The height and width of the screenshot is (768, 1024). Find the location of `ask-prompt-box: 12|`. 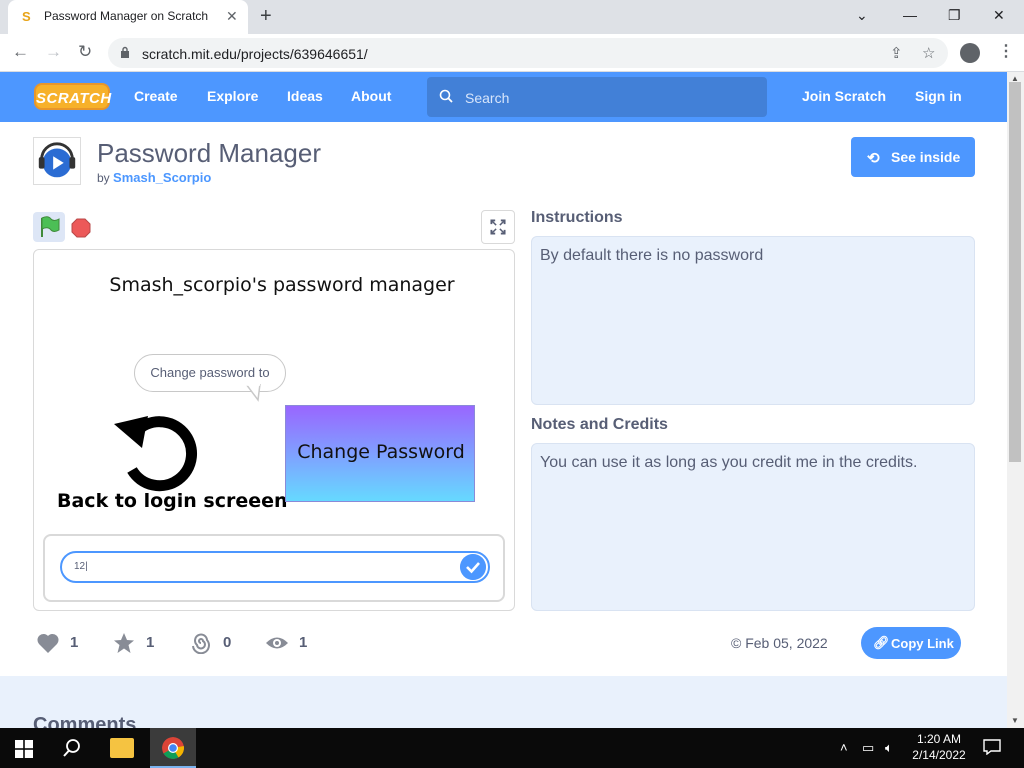

ask-prompt-box: 12| is located at coordinates (274, 568).